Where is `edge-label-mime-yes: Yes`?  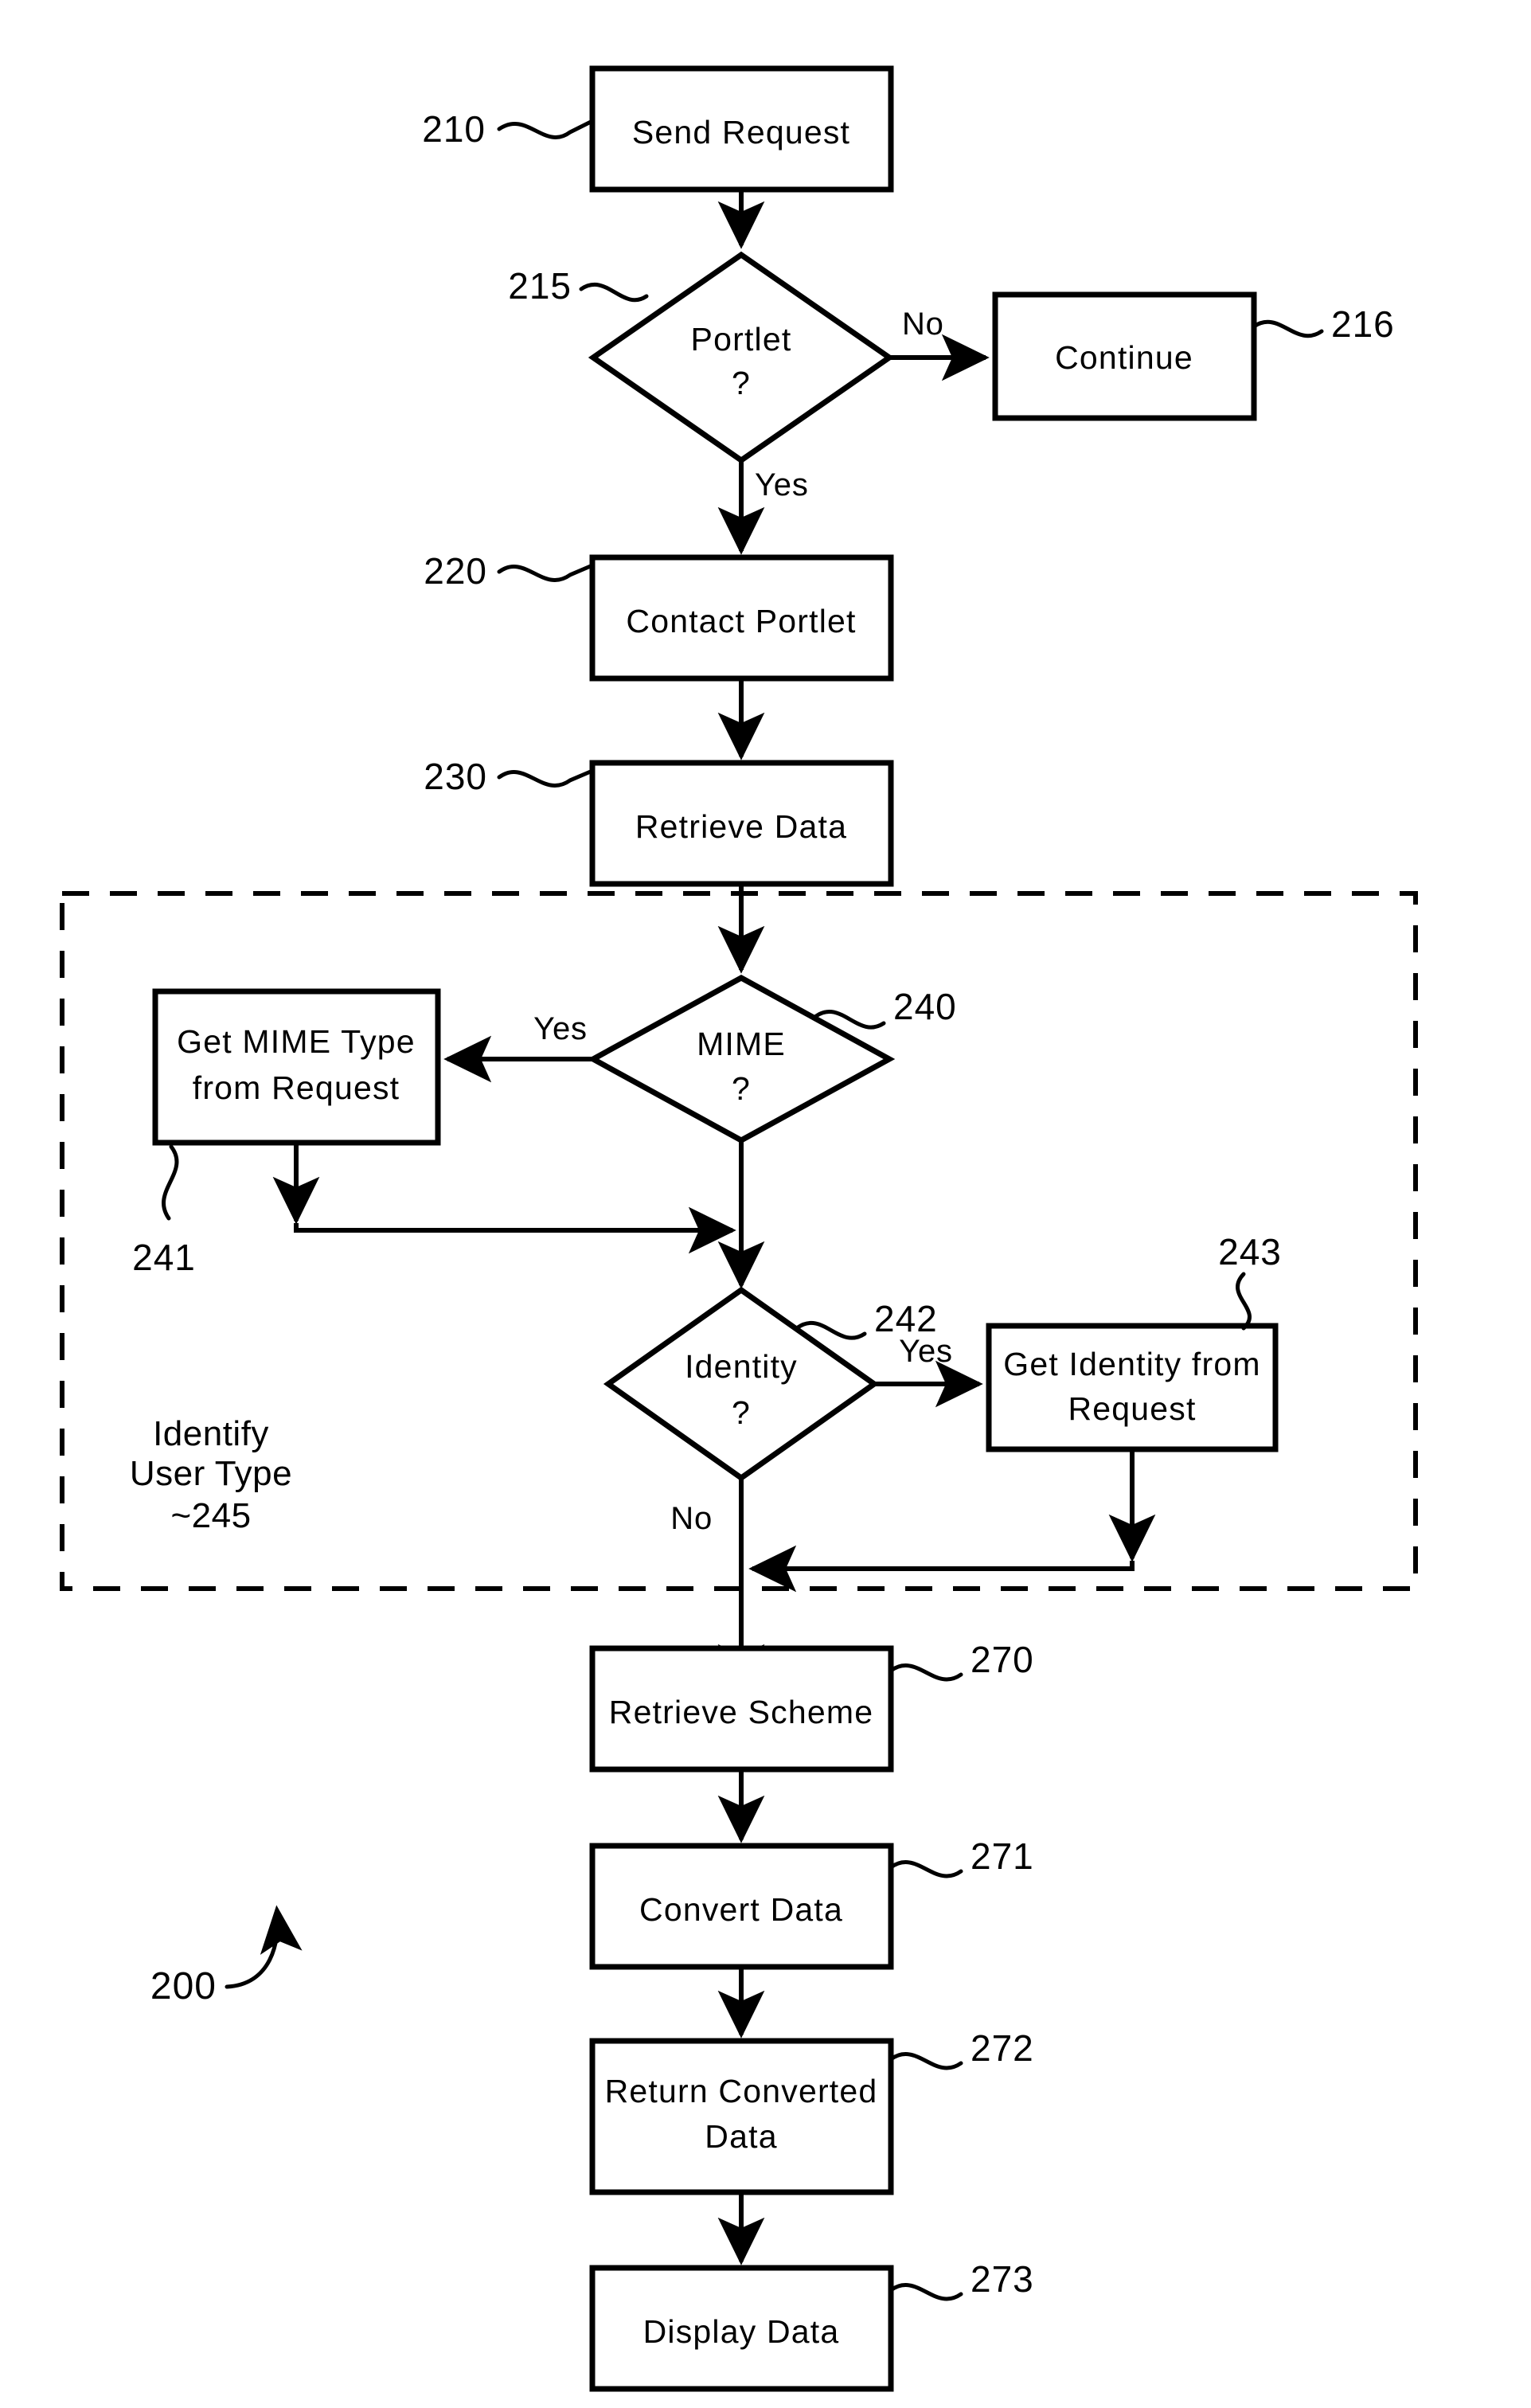
edge-label-mime-yes: Yes is located at coordinates (560, 1028).